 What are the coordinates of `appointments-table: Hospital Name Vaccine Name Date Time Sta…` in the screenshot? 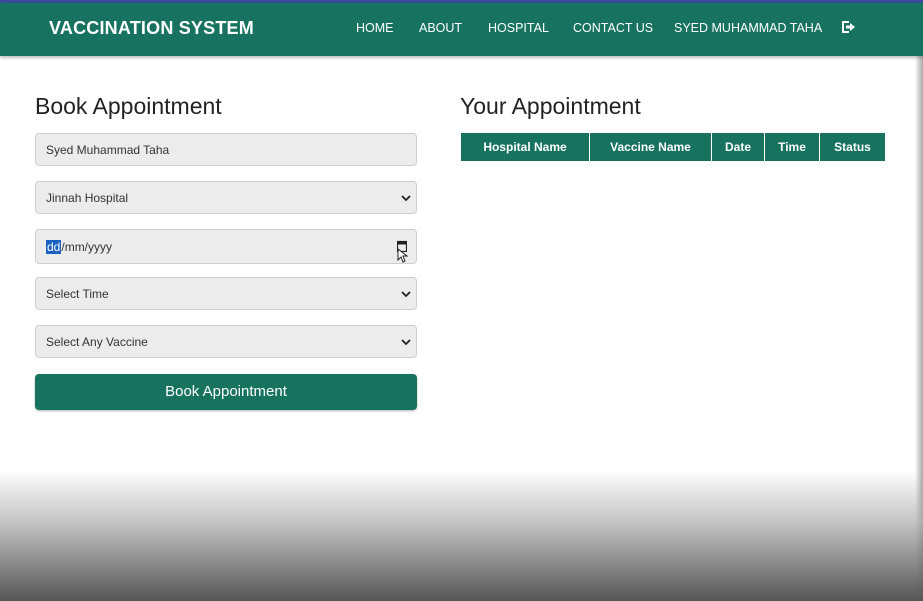 It's located at (673, 147).